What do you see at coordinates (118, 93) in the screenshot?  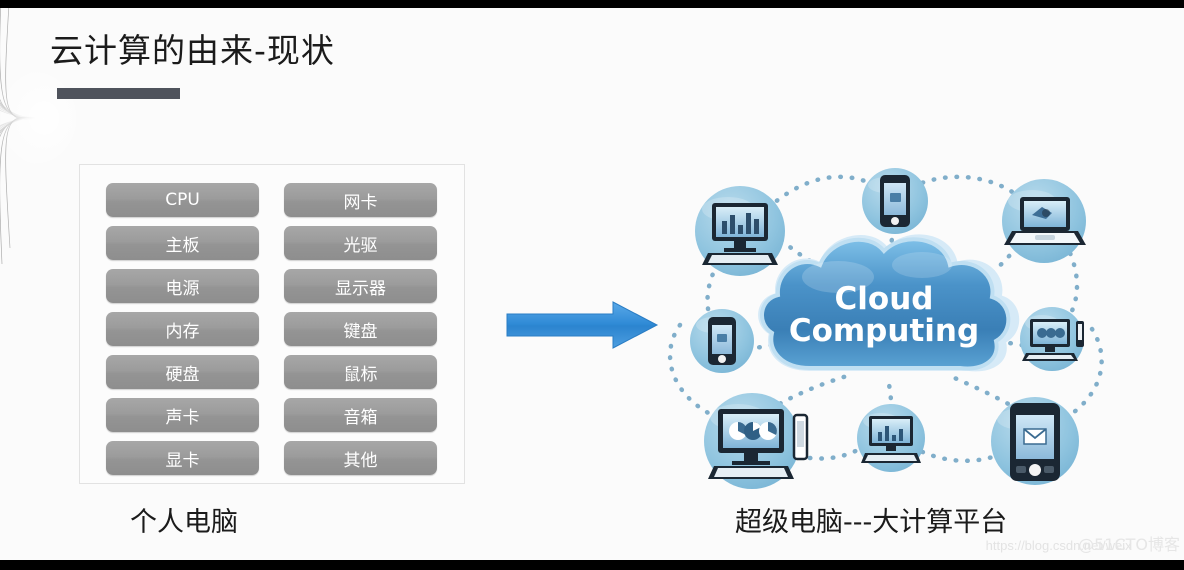 I see `title-underline` at bounding box center [118, 93].